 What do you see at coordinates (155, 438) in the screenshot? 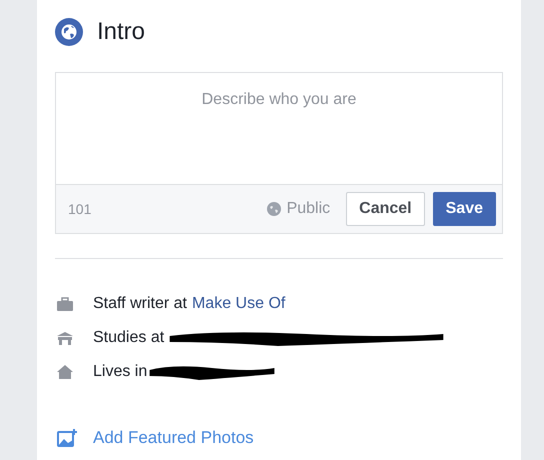
I see `add-featured-photos-link: Add Featured Photos` at bounding box center [155, 438].